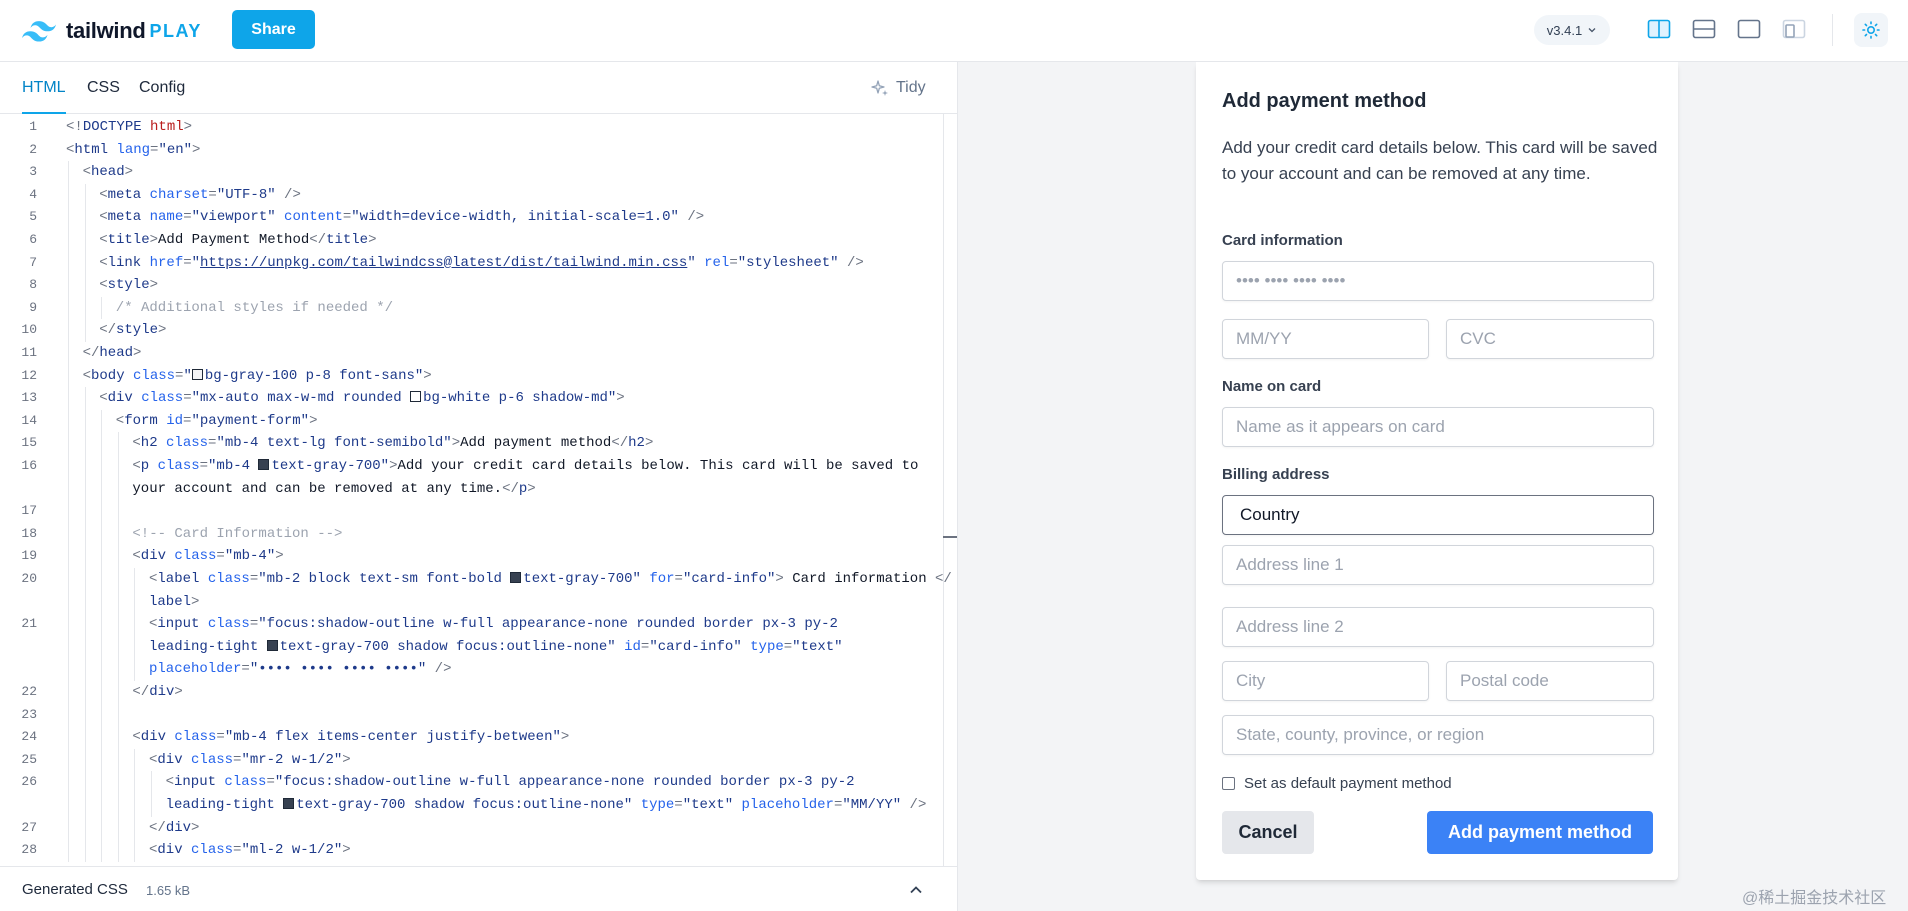 This screenshot has width=1908, height=911. What do you see at coordinates (246, 194) in the screenshot?
I see `code-token: "UTF-8"` at bounding box center [246, 194].